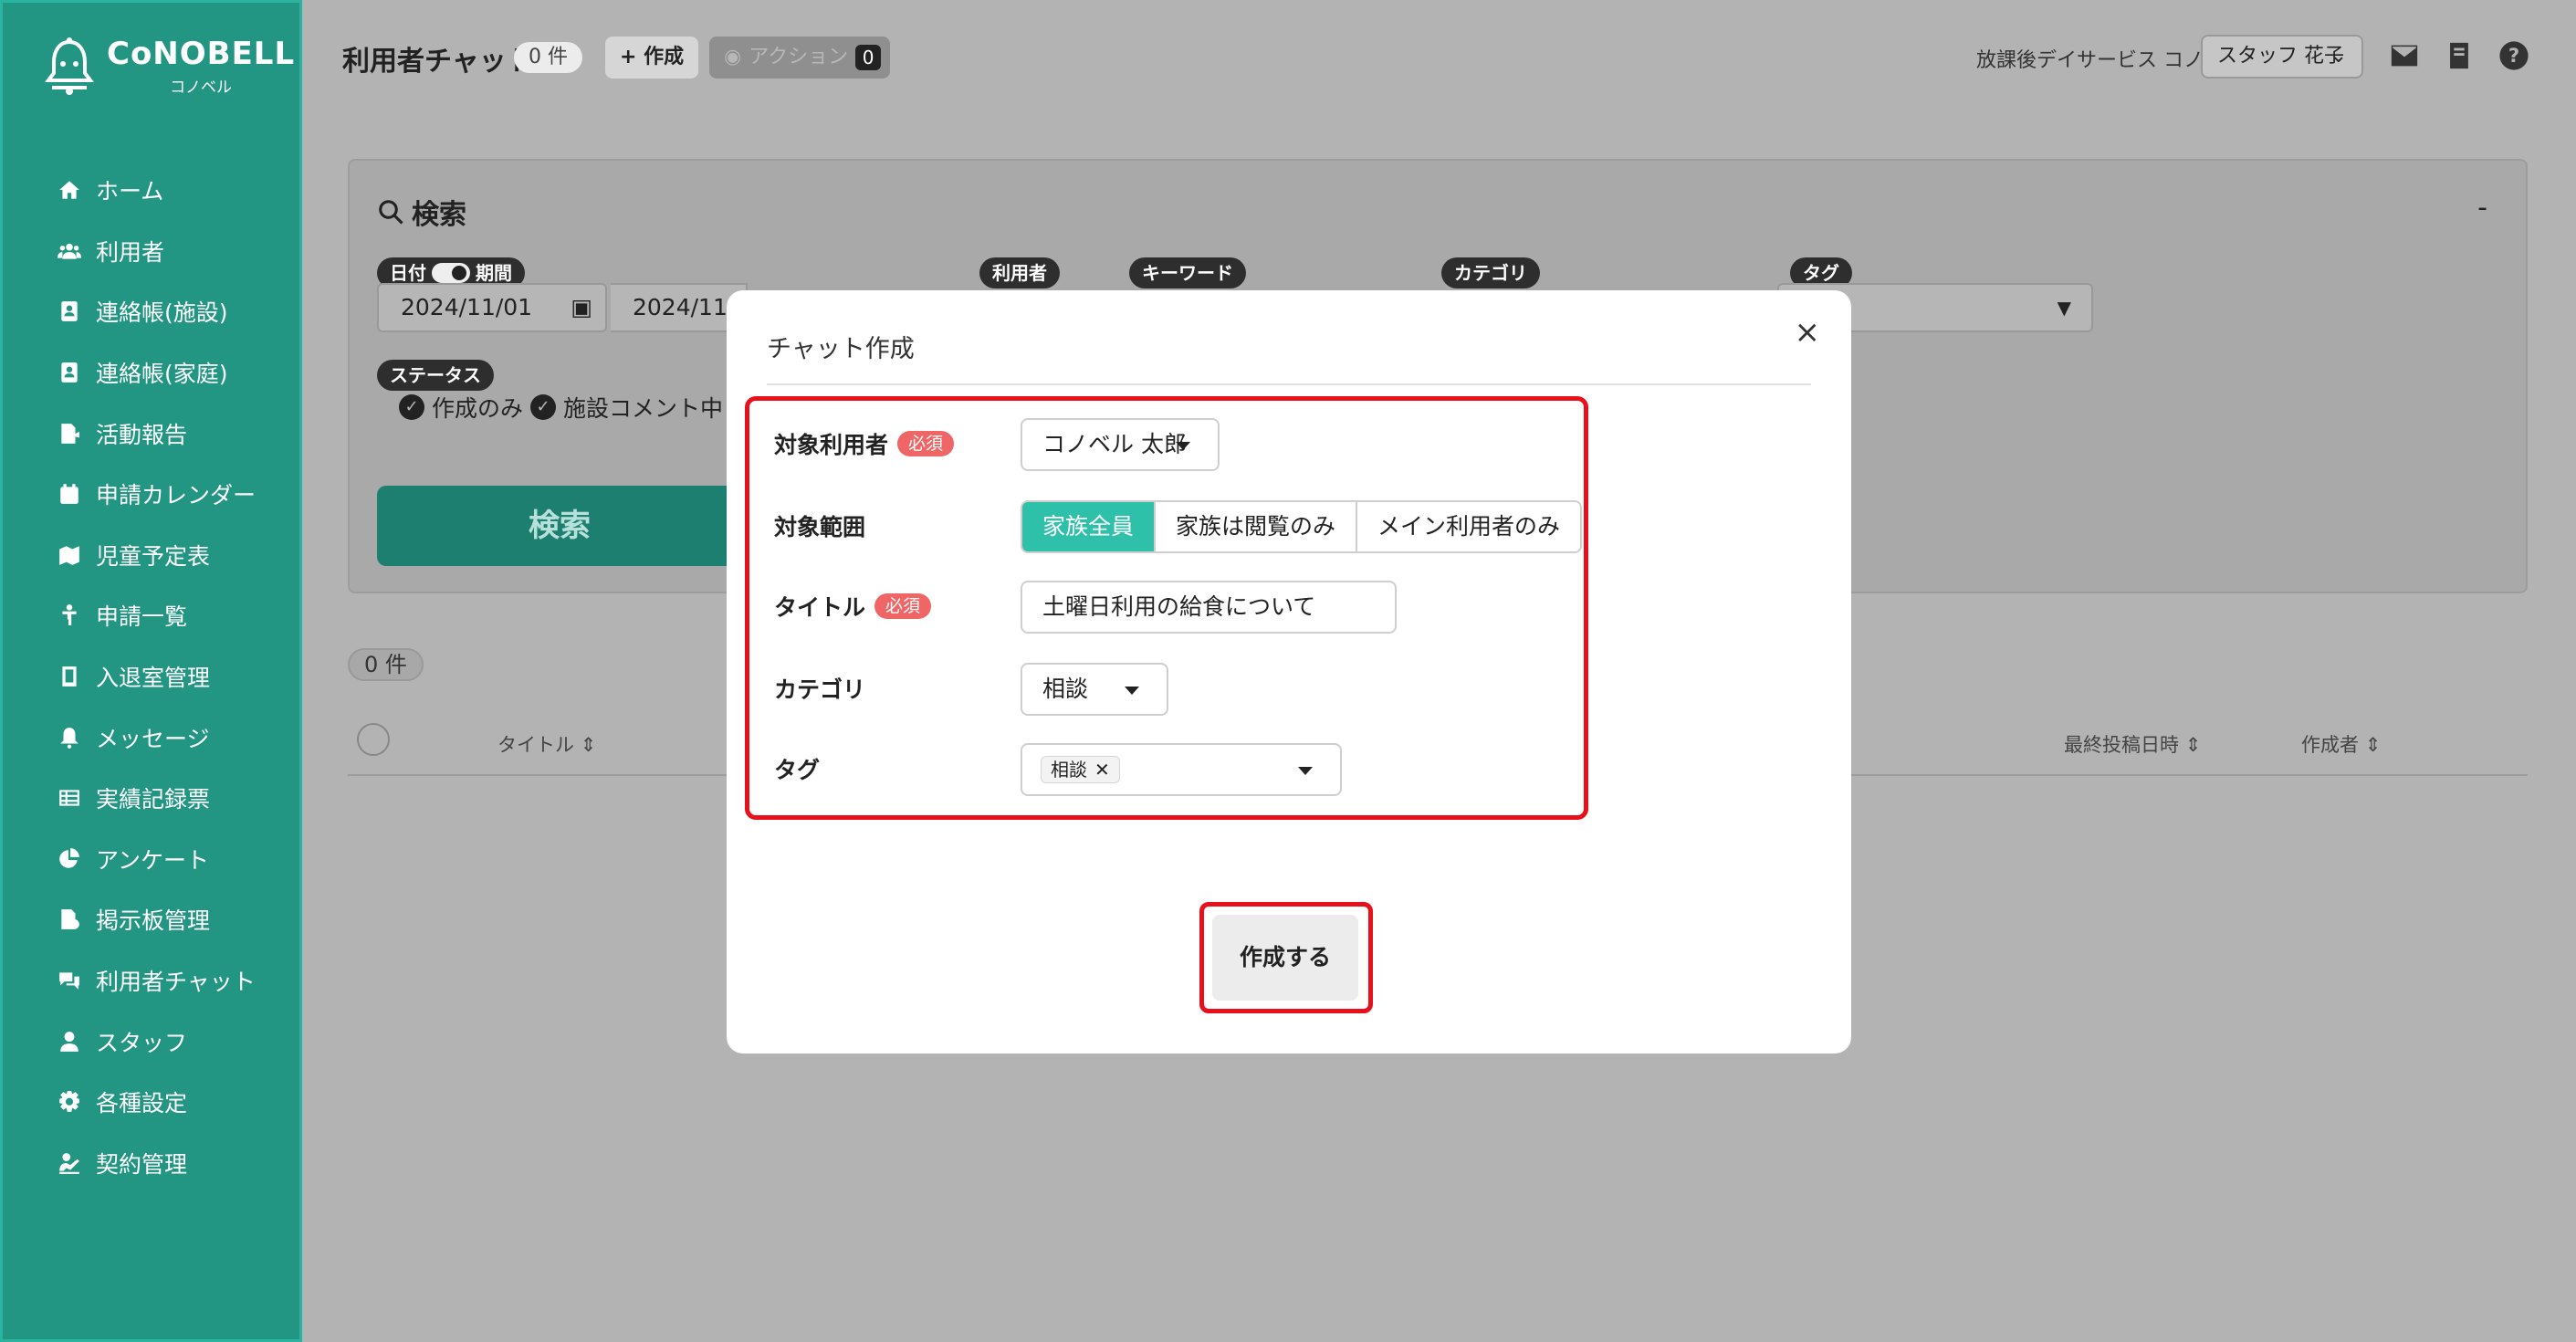 The width and height of the screenshot is (2576, 1342). Describe the element at coordinates (819, 688) in the screenshot. I see `category-label: カテゴリ` at that location.